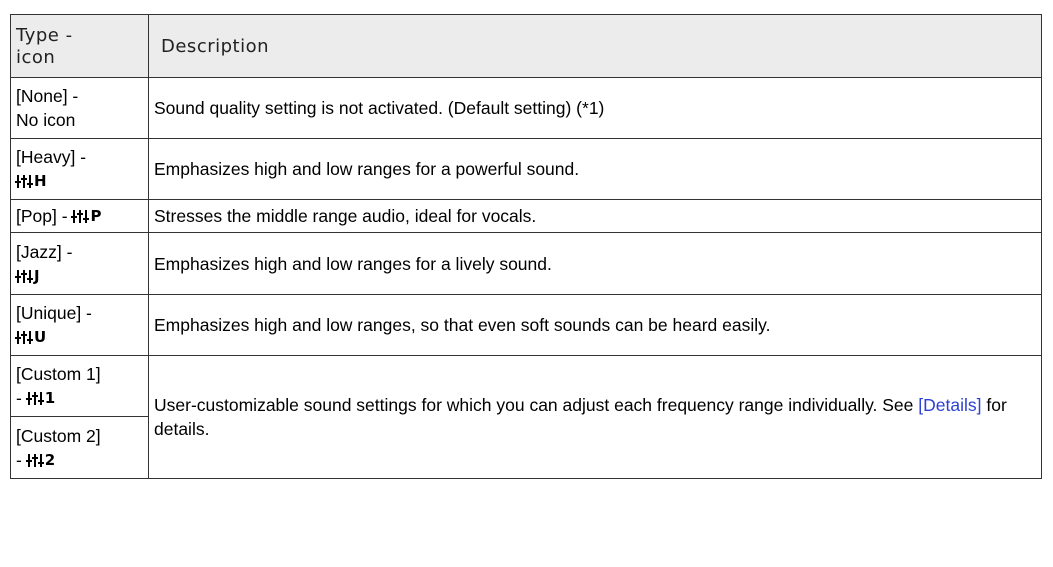 This screenshot has height=567, width=1053. What do you see at coordinates (58, 374) in the screenshot?
I see `type-label: [Custom 1]` at bounding box center [58, 374].